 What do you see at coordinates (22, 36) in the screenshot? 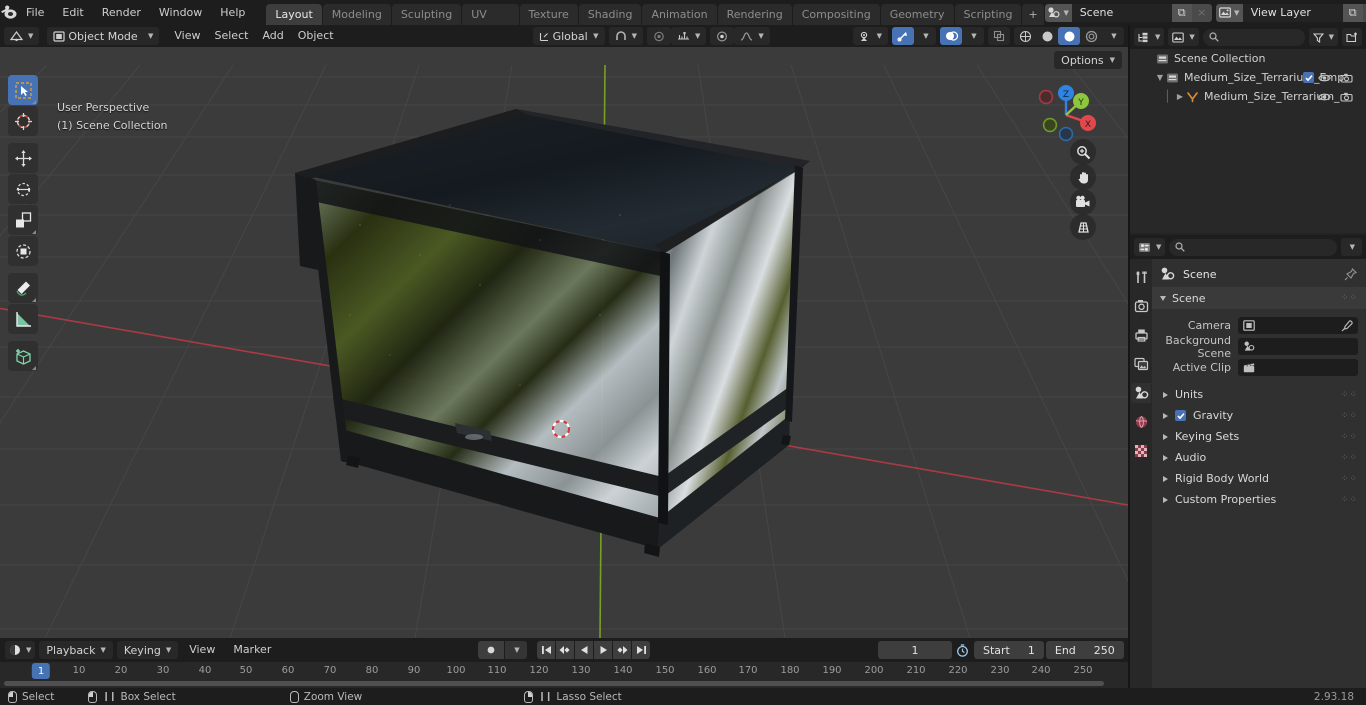
I see `editor-type-3dview-icon: ▼` at bounding box center [22, 36].